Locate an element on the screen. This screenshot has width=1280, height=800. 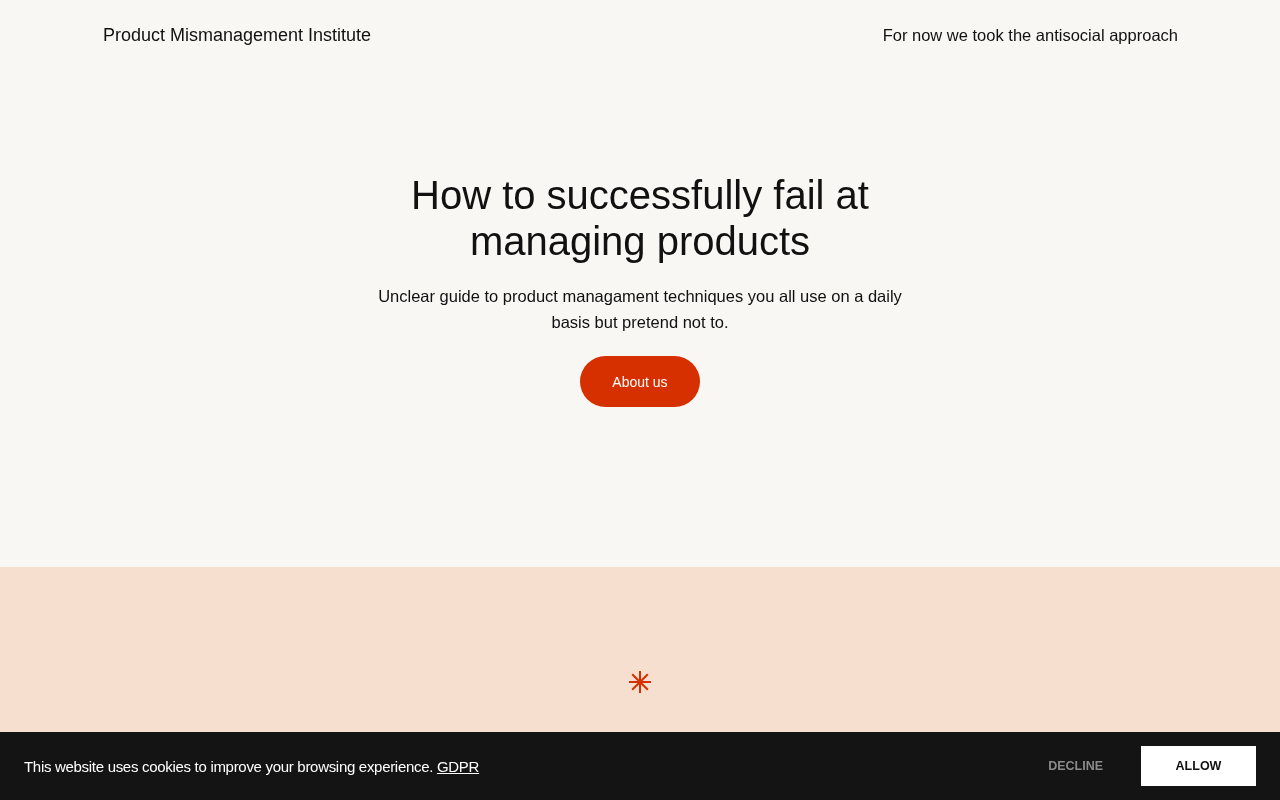
asterisk-icon is located at coordinates (640, 682).